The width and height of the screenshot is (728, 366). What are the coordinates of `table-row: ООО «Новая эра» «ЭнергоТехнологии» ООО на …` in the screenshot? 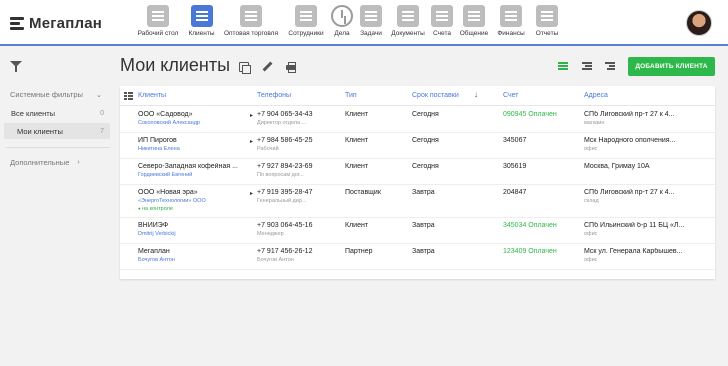 It's located at (417, 201).